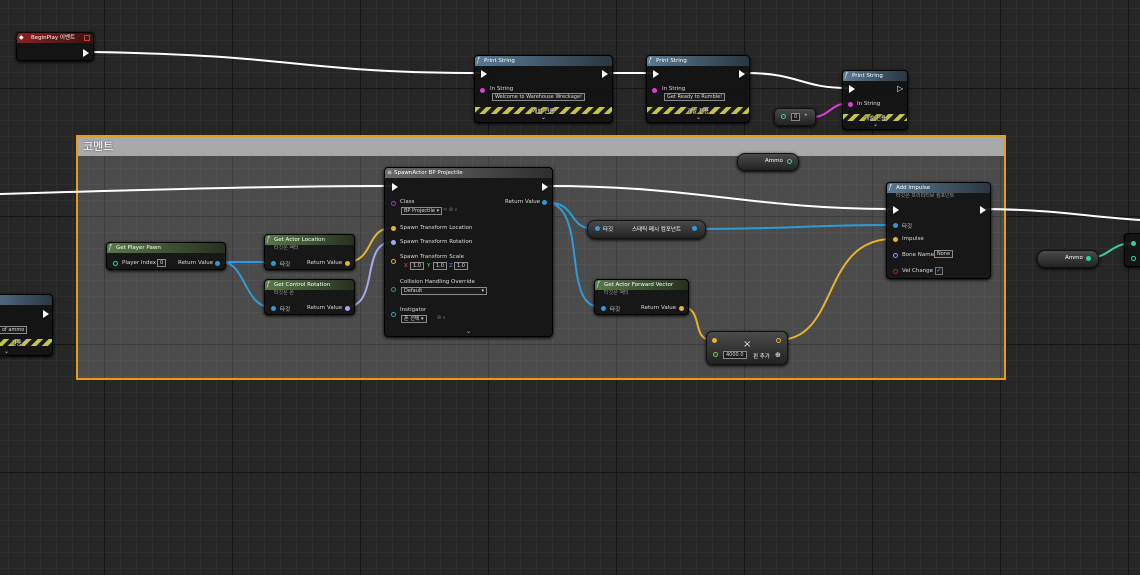 The width and height of the screenshot is (1140, 575). I want to click on in-string-label: In String, so click(869, 104).